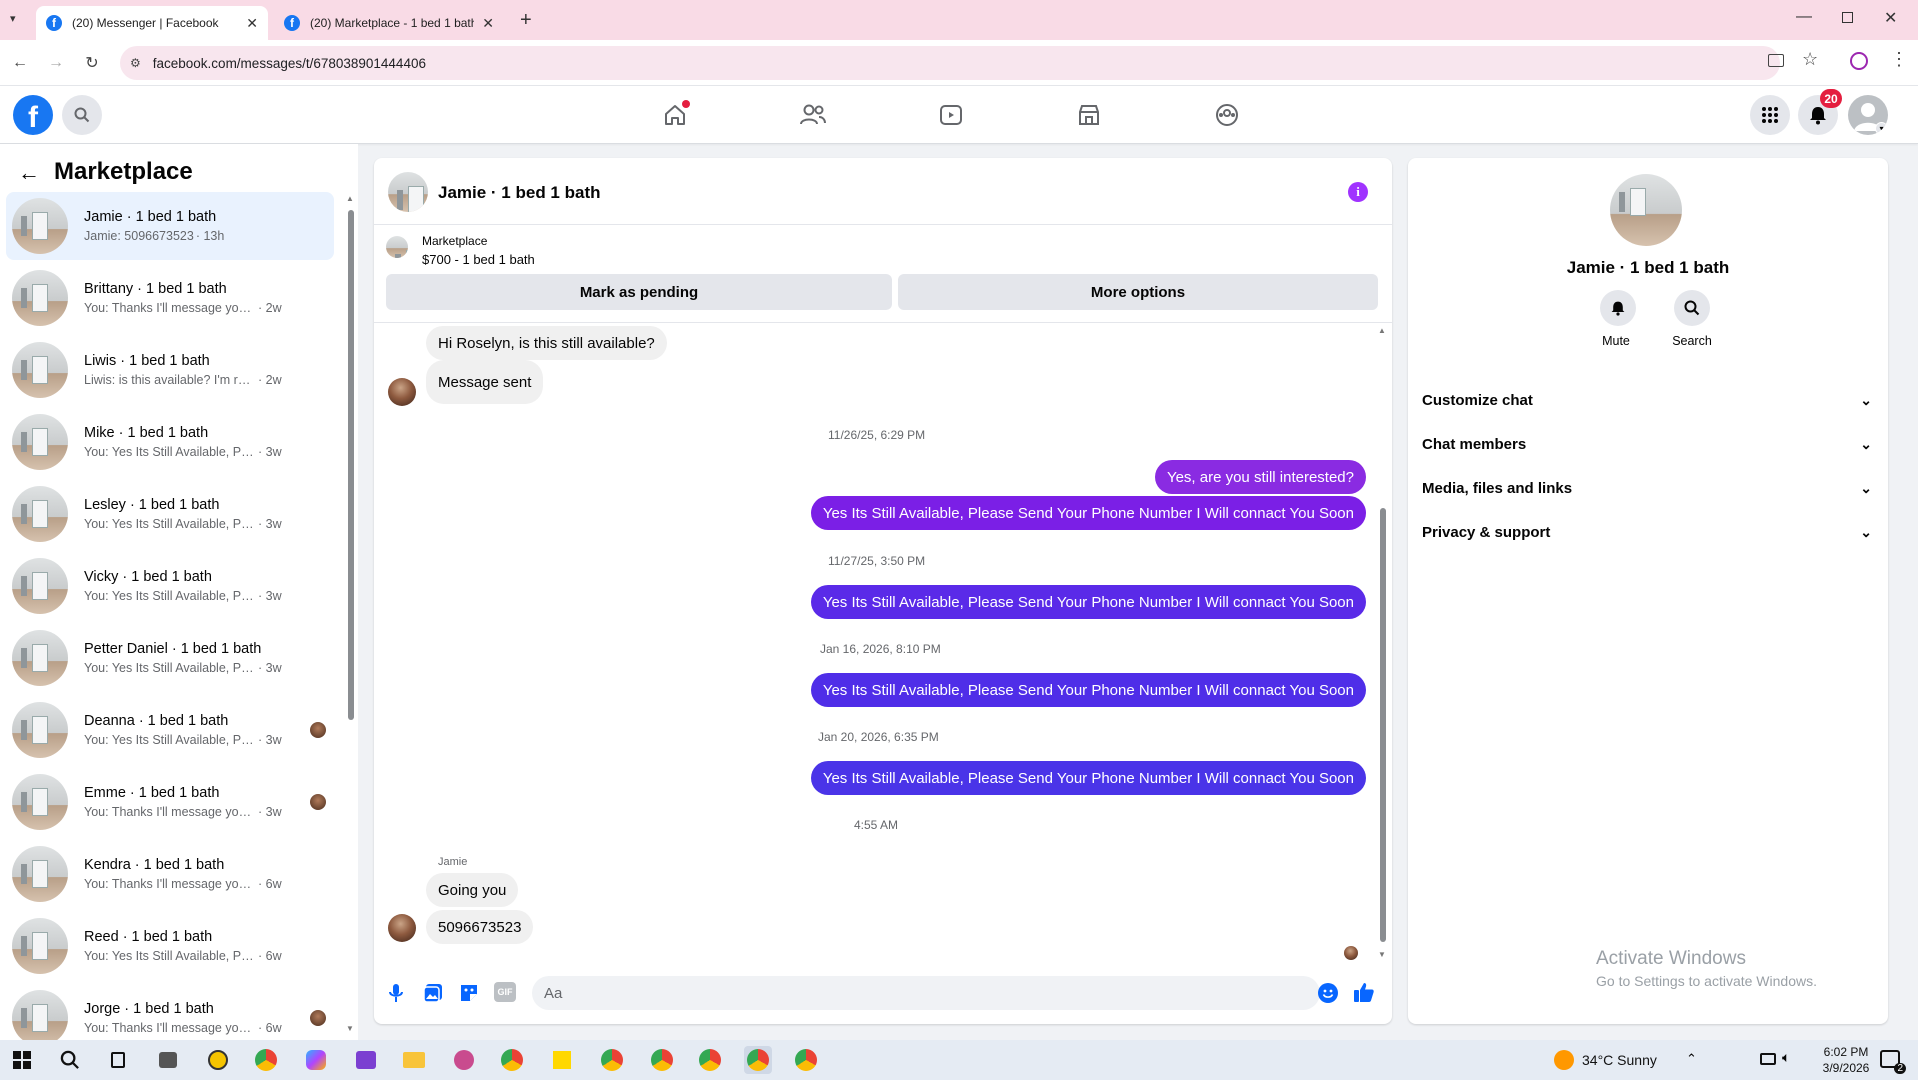  I want to click on back-icon: ←, so click(20, 63).